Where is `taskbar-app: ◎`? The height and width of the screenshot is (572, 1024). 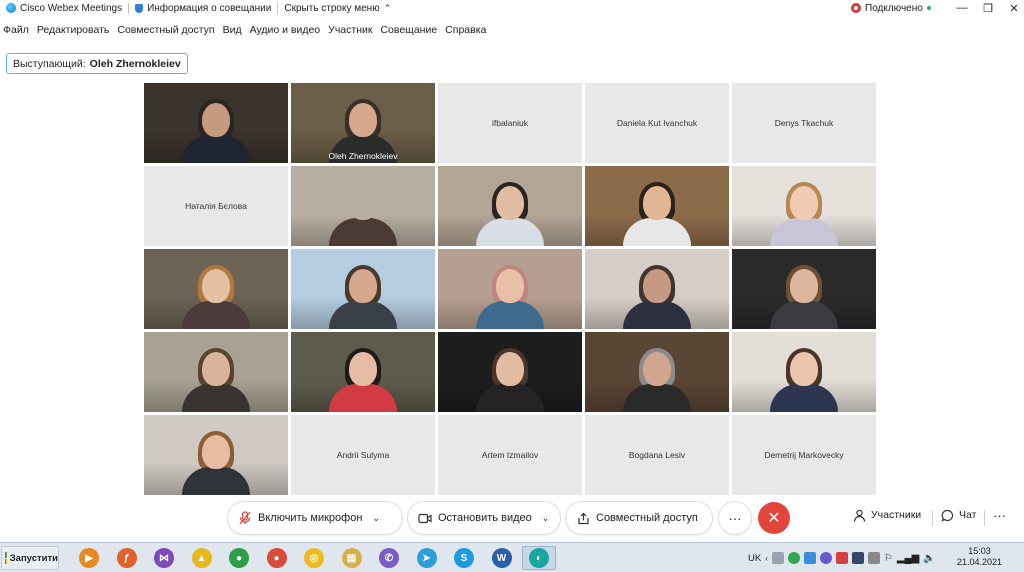
taskbar-app: ◎ is located at coordinates (314, 558).